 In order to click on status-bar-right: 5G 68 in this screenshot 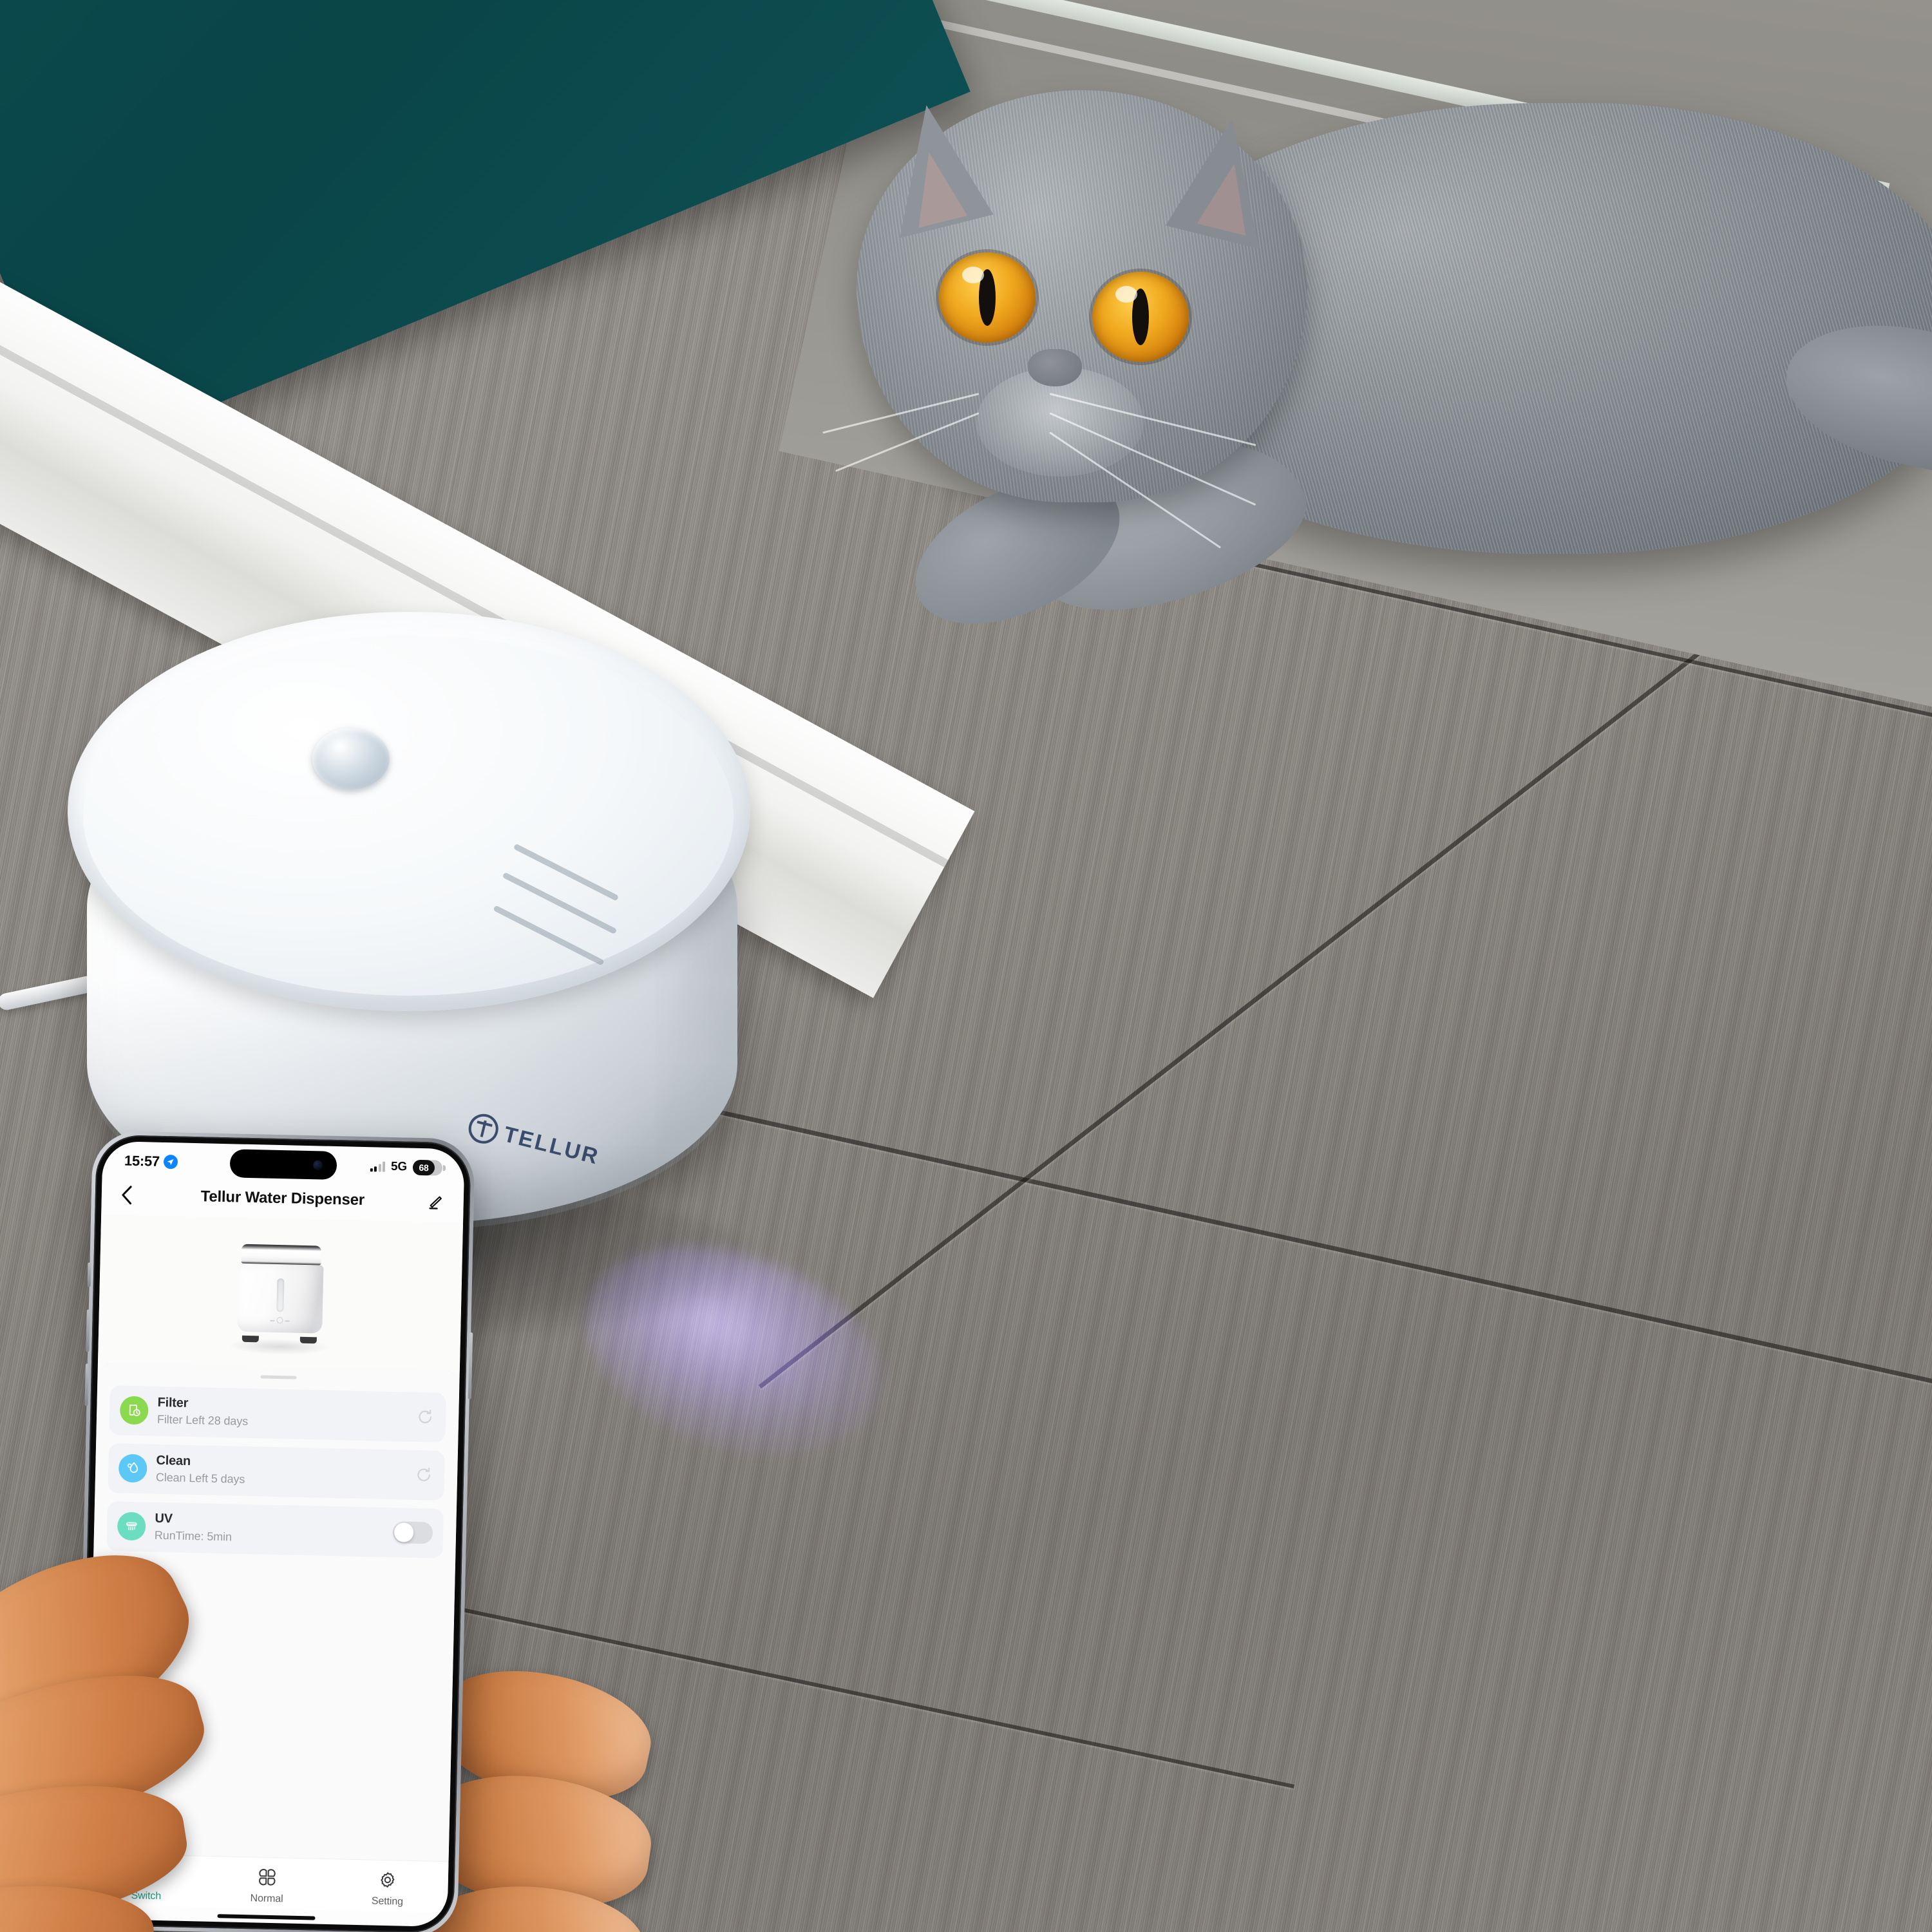, I will do `click(406, 1167)`.